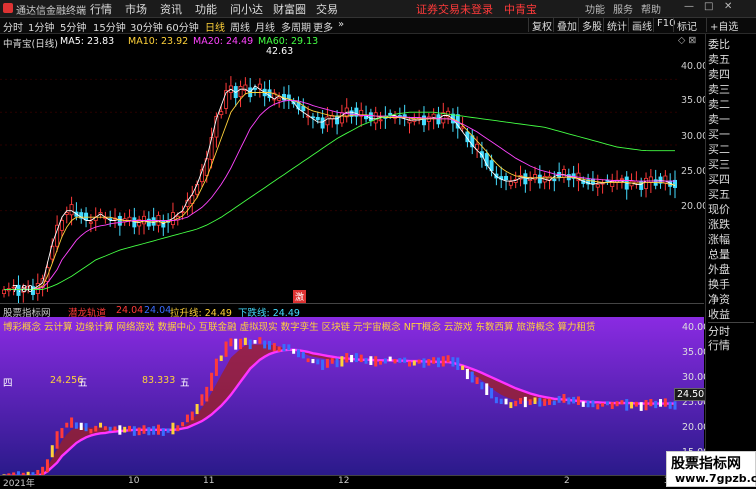 Image resolution: width=756 pixels, height=489 pixels. Describe the element at coordinates (719, 119) in the screenshot. I see `side-item-sell1: 卖一` at that location.